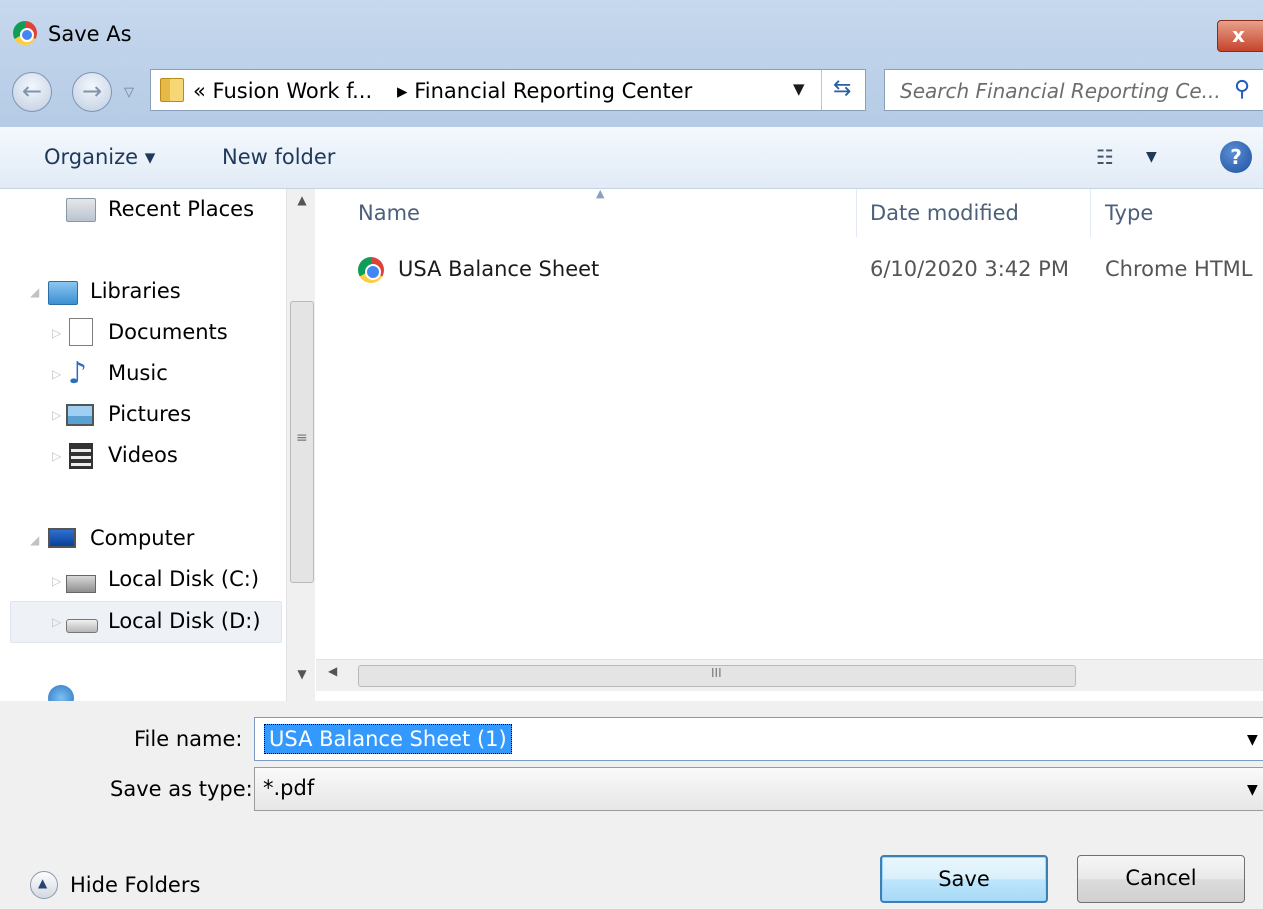 The width and height of the screenshot is (1263, 909). Describe the element at coordinates (81, 584) in the screenshot. I see `local-disk-c-icon` at that location.